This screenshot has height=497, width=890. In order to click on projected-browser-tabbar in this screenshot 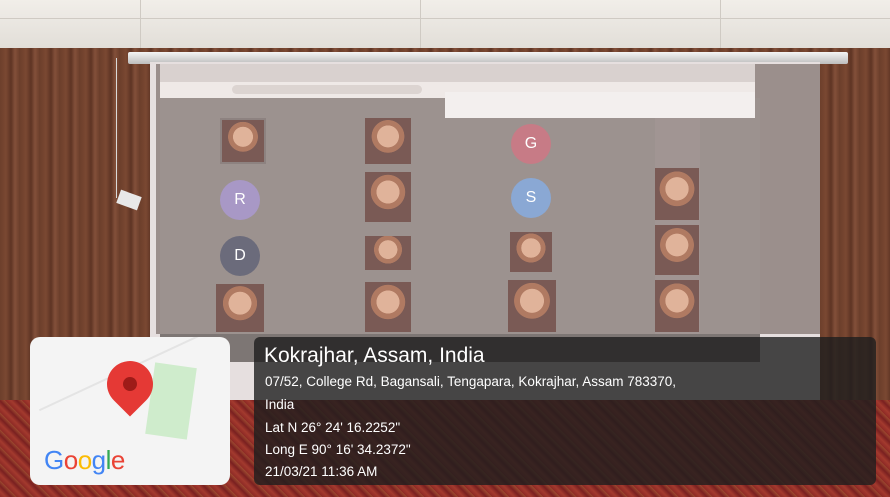, I will do `click(457, 73)`.